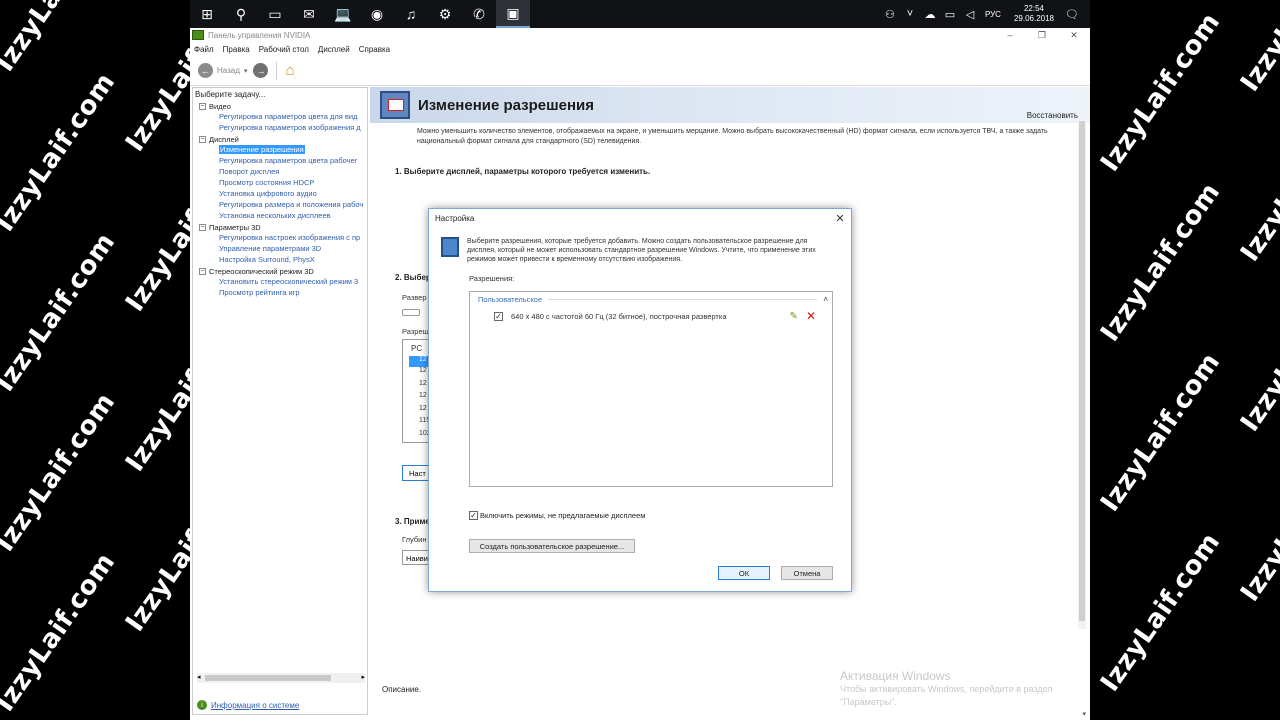 The width and height of the screenshot is (1280, 720). Describe the element at coordinates (498, 316) in the screenshot. I see `resolution-checkbox: ✓` at that location.